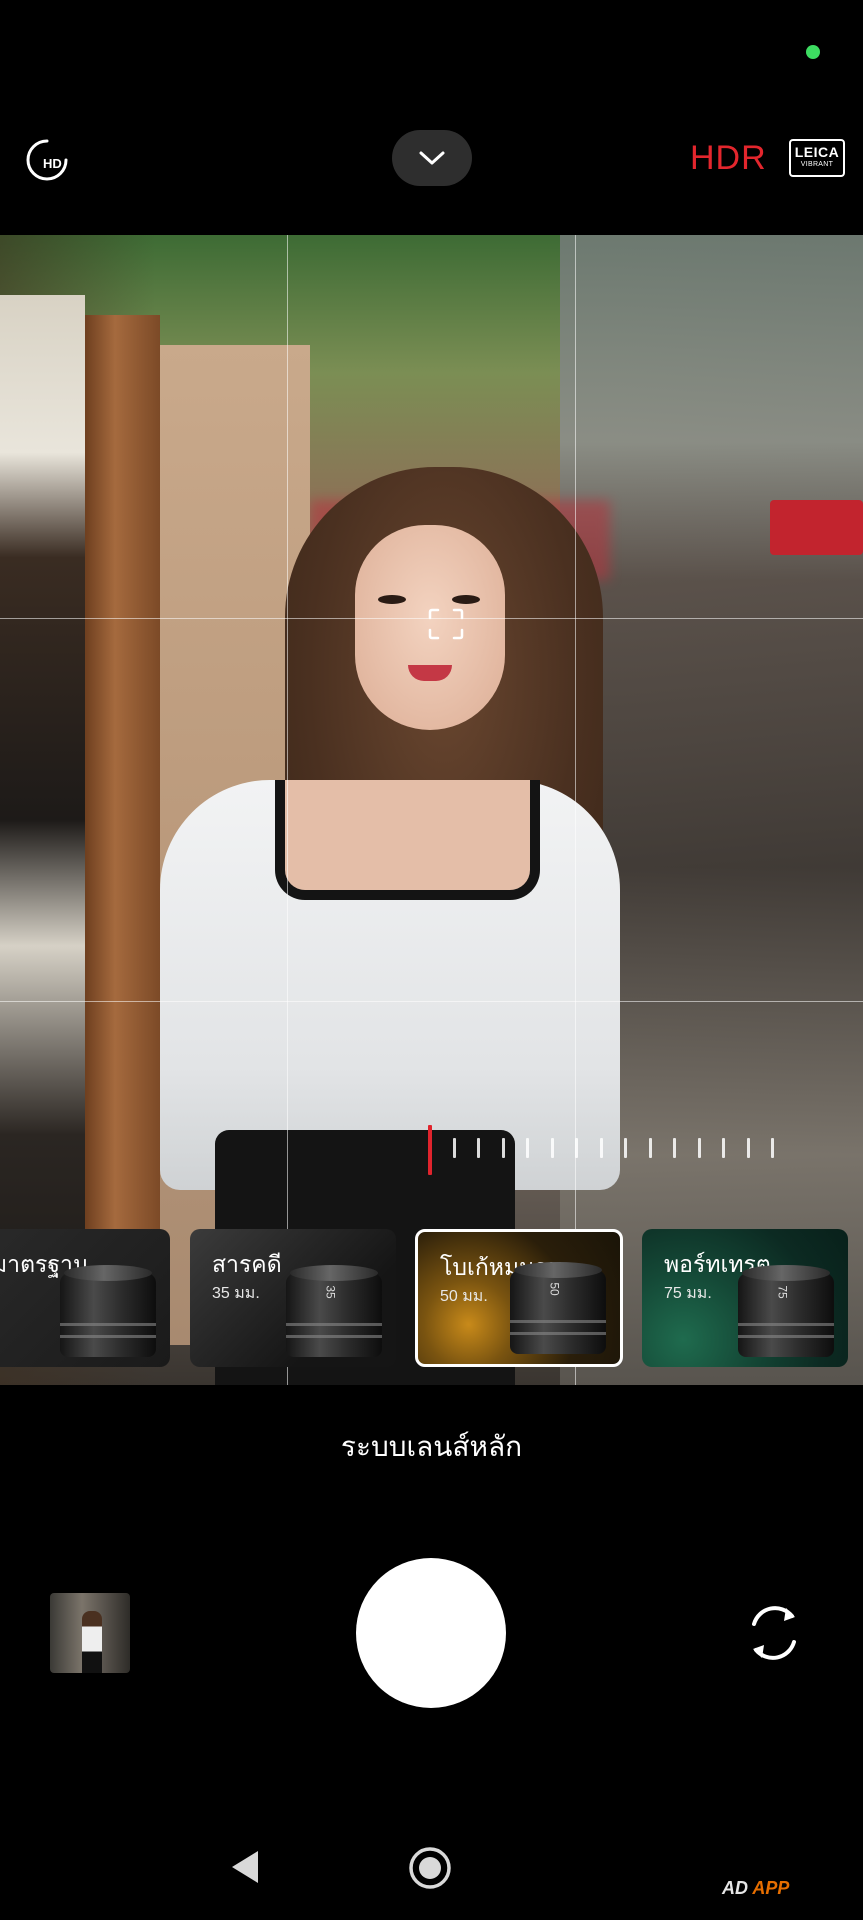 This screenshot has height=1920, width=863. What do you see at coordinates (464, 1296) in the screenshot?
I see `lens-focal-length: 50 มม.` at bounding box center [464, 1296].